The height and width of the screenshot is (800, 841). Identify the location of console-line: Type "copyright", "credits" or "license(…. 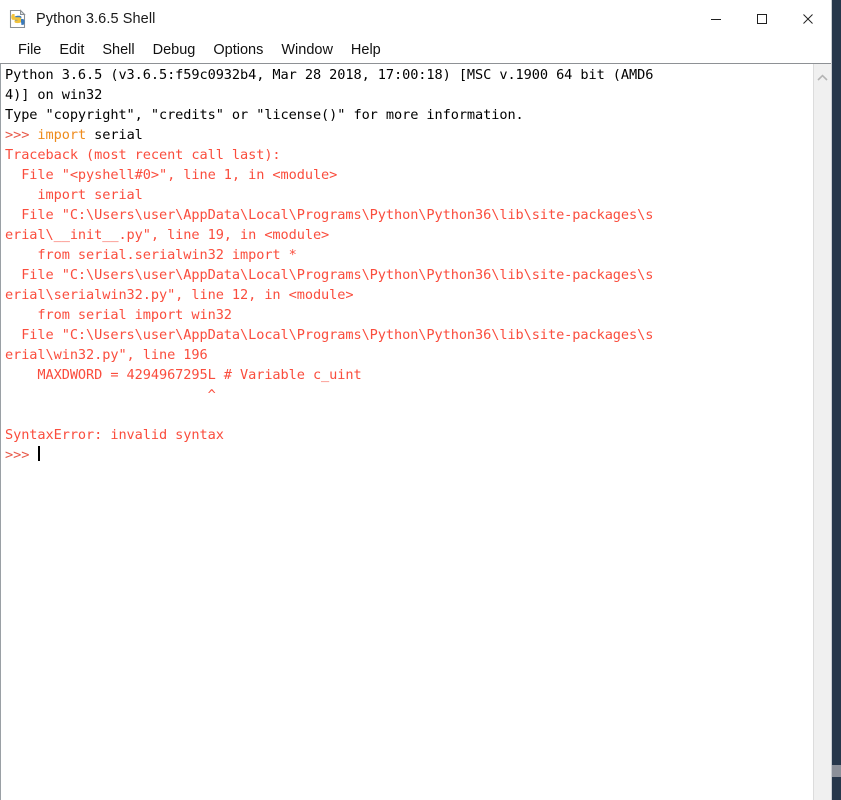
(409, 115).